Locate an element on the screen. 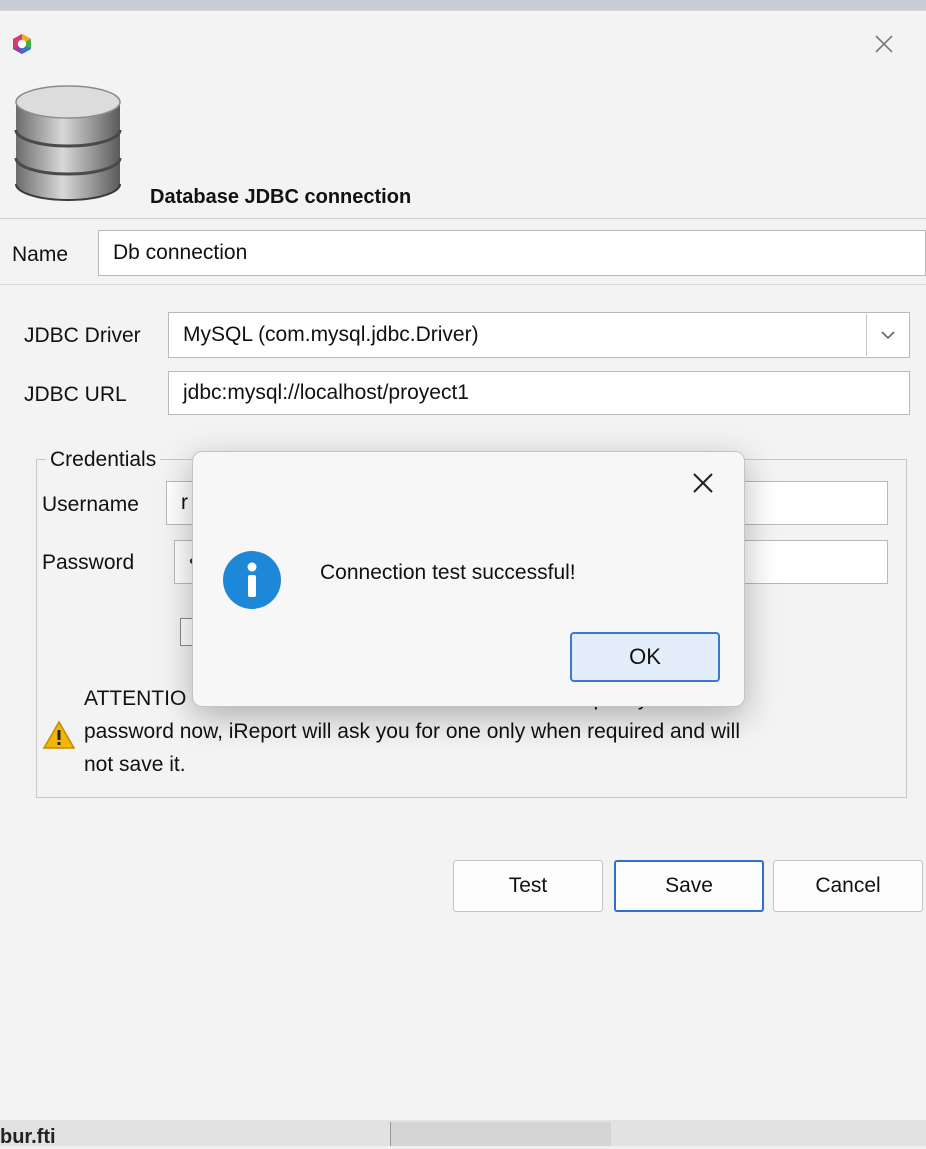 The width and height of the screenshot is (926, 1149). window-close-icon is located at coordinates (884, 44).